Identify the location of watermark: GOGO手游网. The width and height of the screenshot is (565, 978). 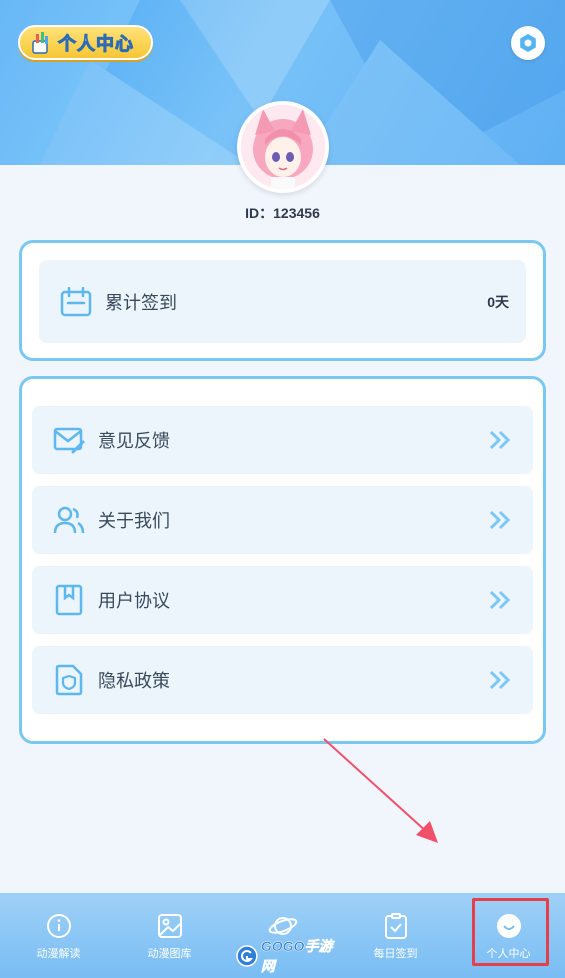
(291, 956).